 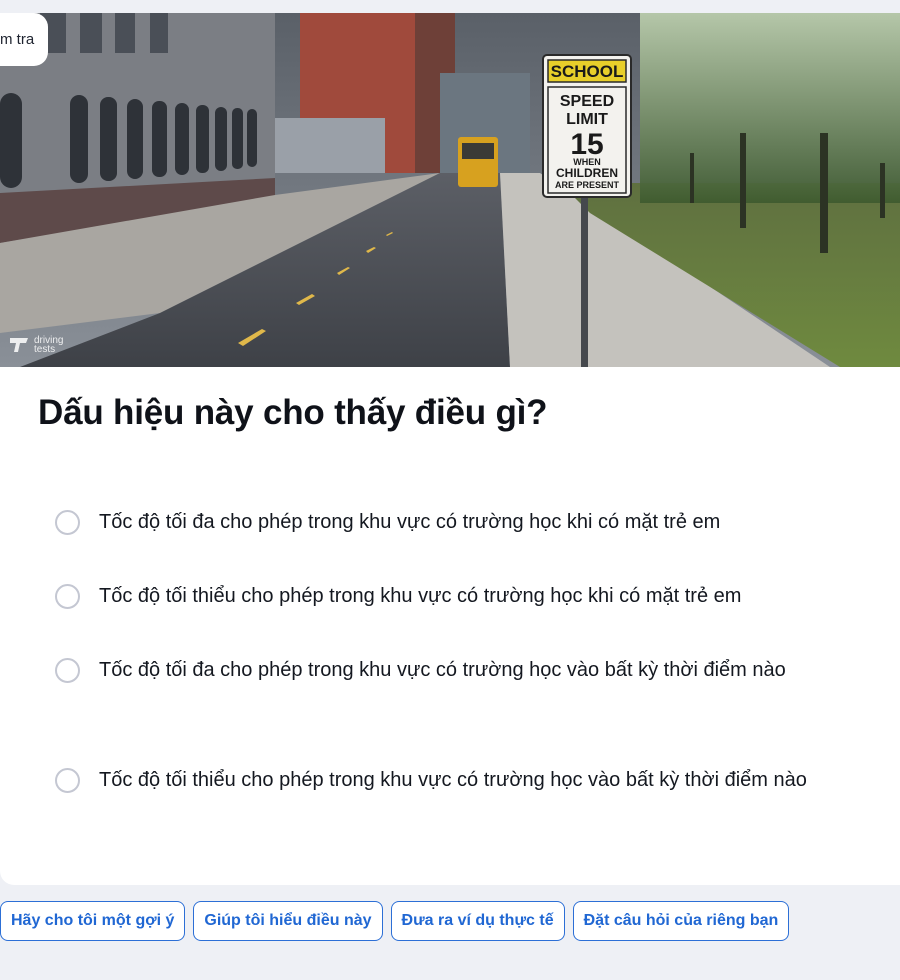 What do you see at coordinates (19, 345) in the screenshot?
I see `driving-tests-logo-icon` at bounding box center [19, 345].